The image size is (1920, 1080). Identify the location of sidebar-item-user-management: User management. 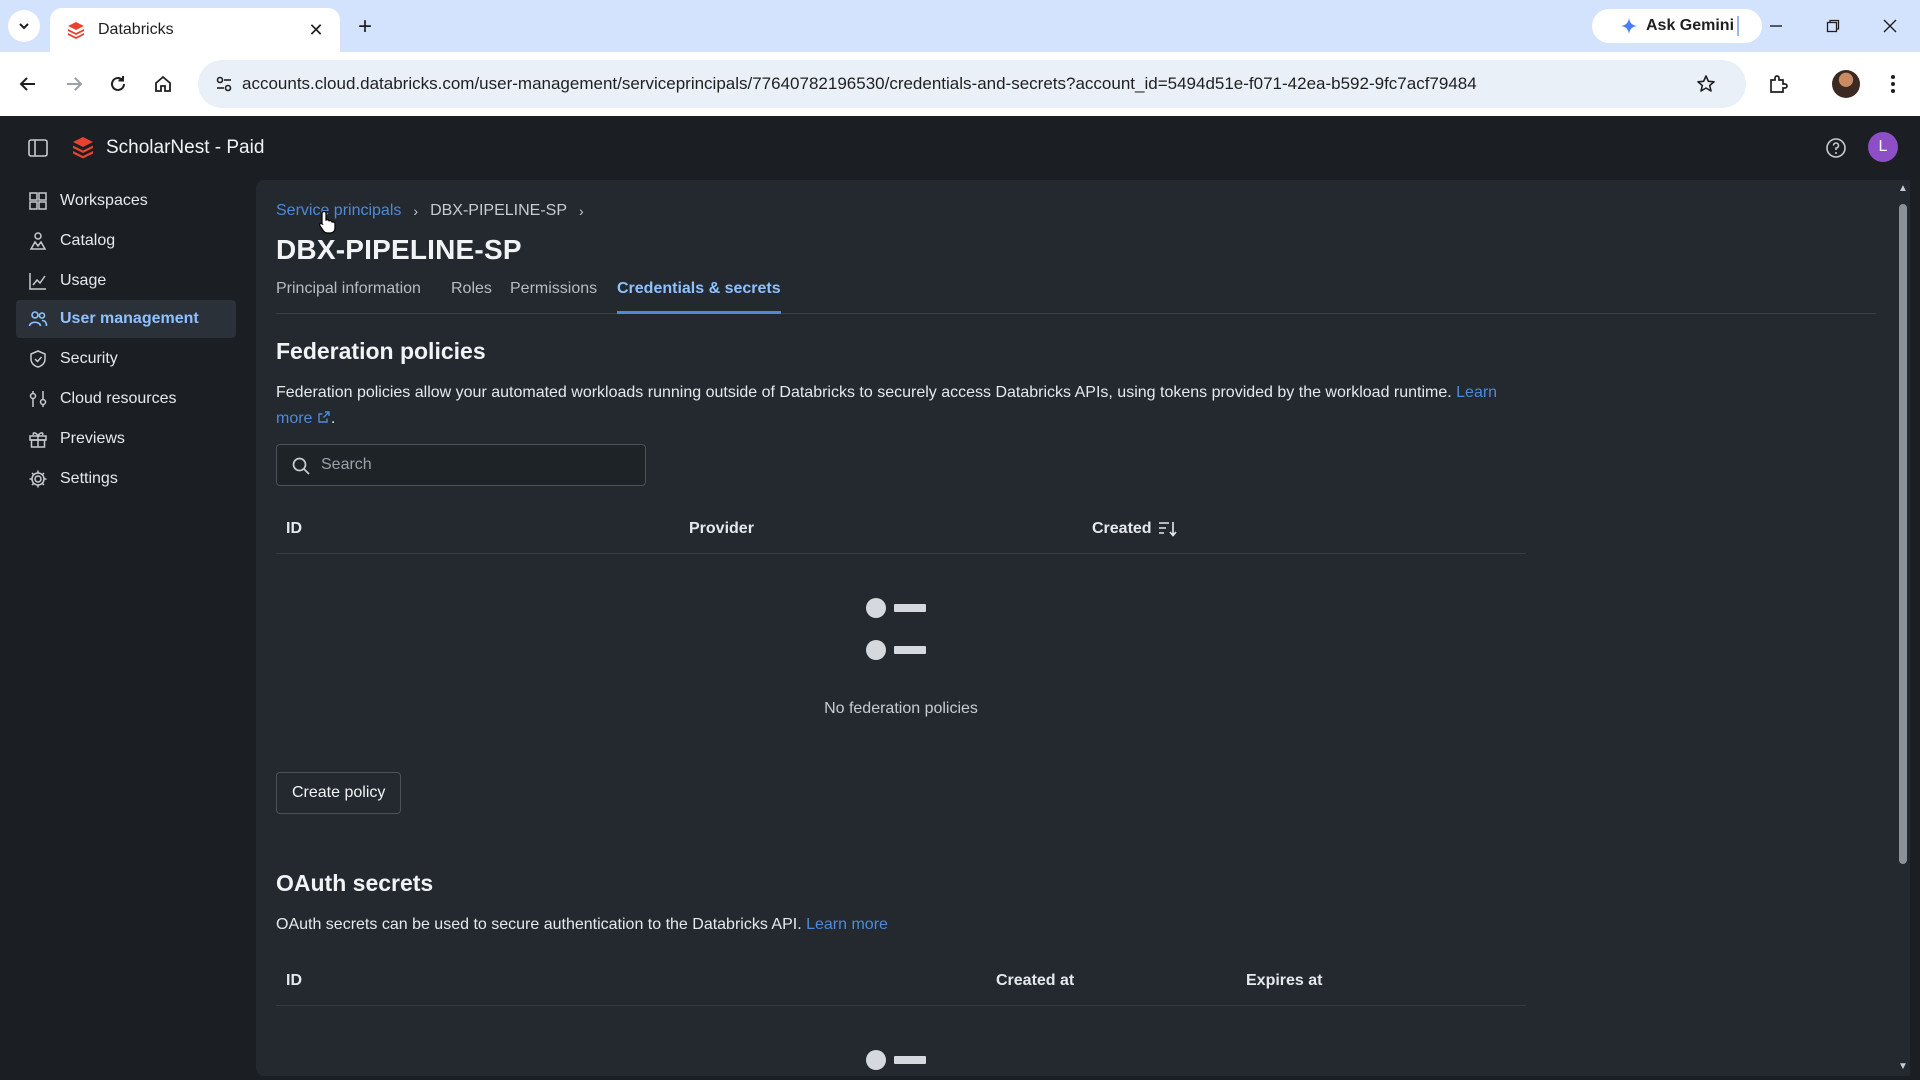
(126, 319).